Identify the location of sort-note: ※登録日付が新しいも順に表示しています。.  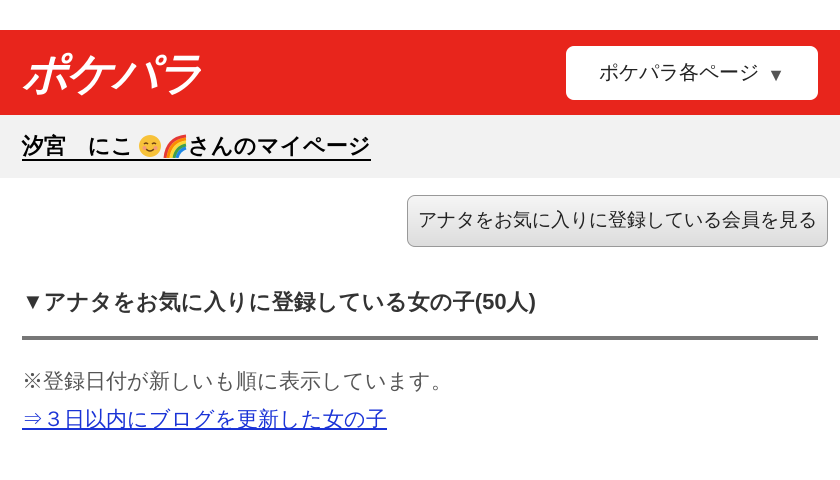
(237, 382).